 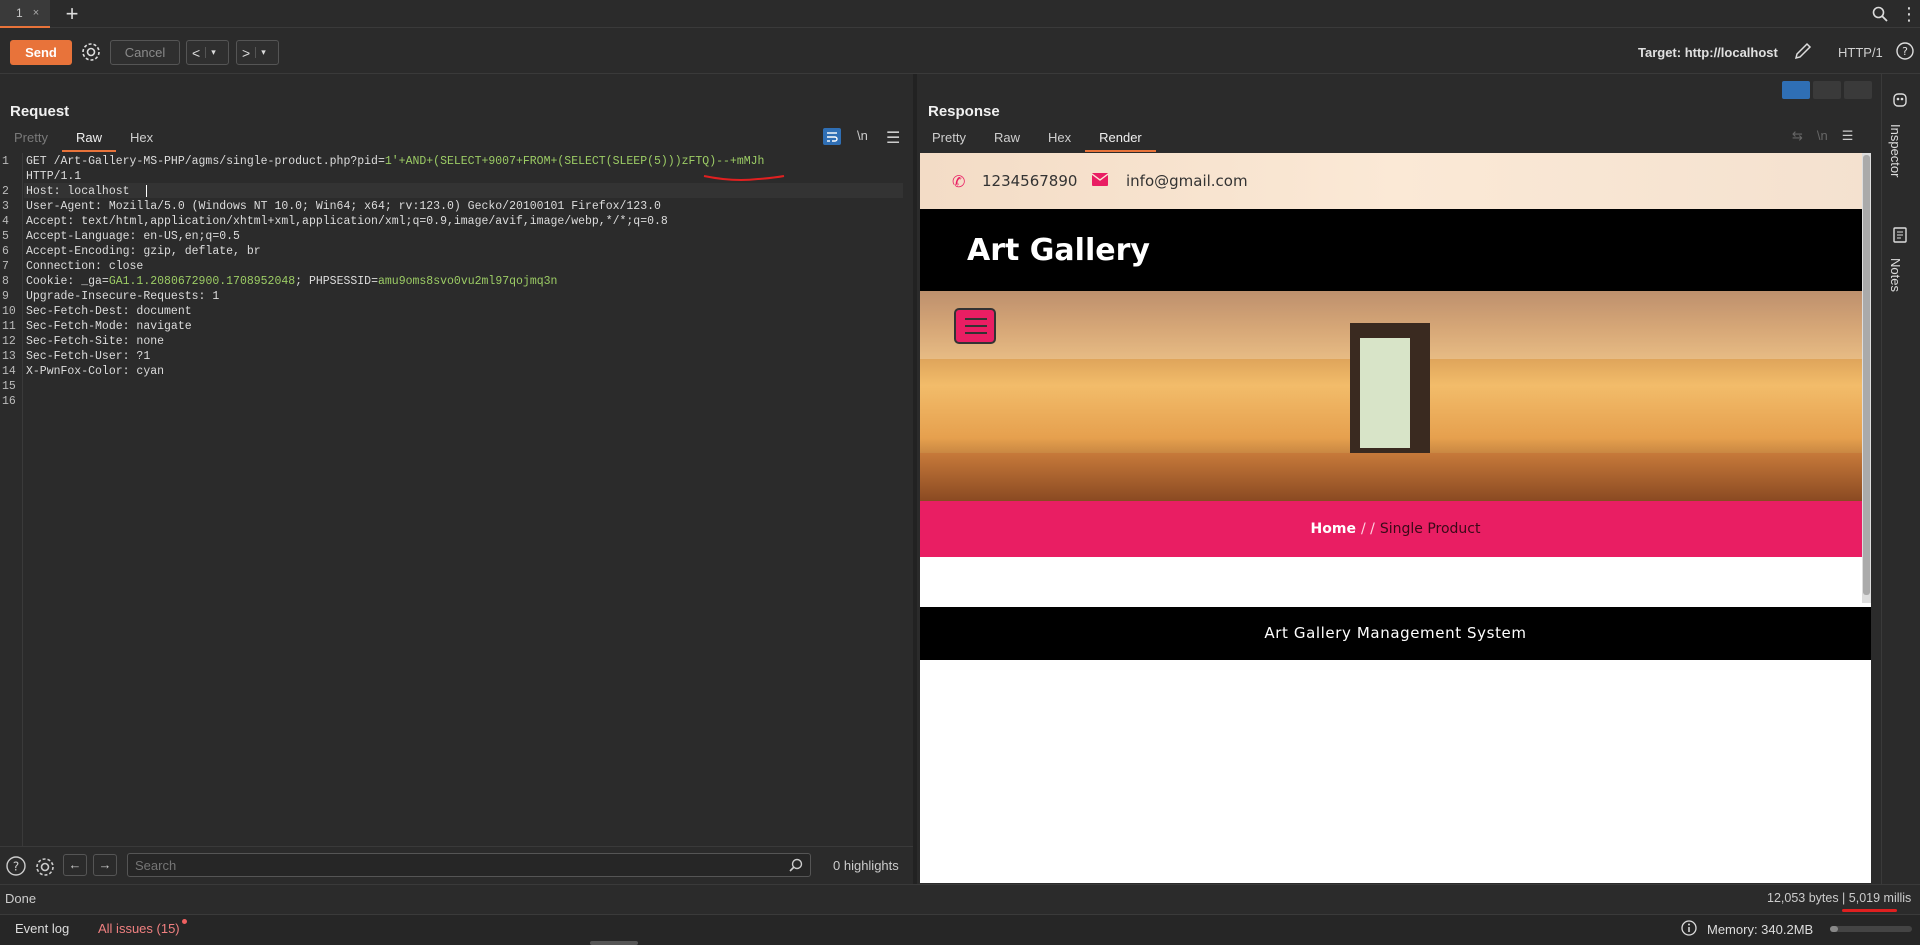 What do you see at coordinates (109, 311) in the screenshot?
I see `request-line: Sec-Fetch-Dest: document` at bounding box center [109, 311].